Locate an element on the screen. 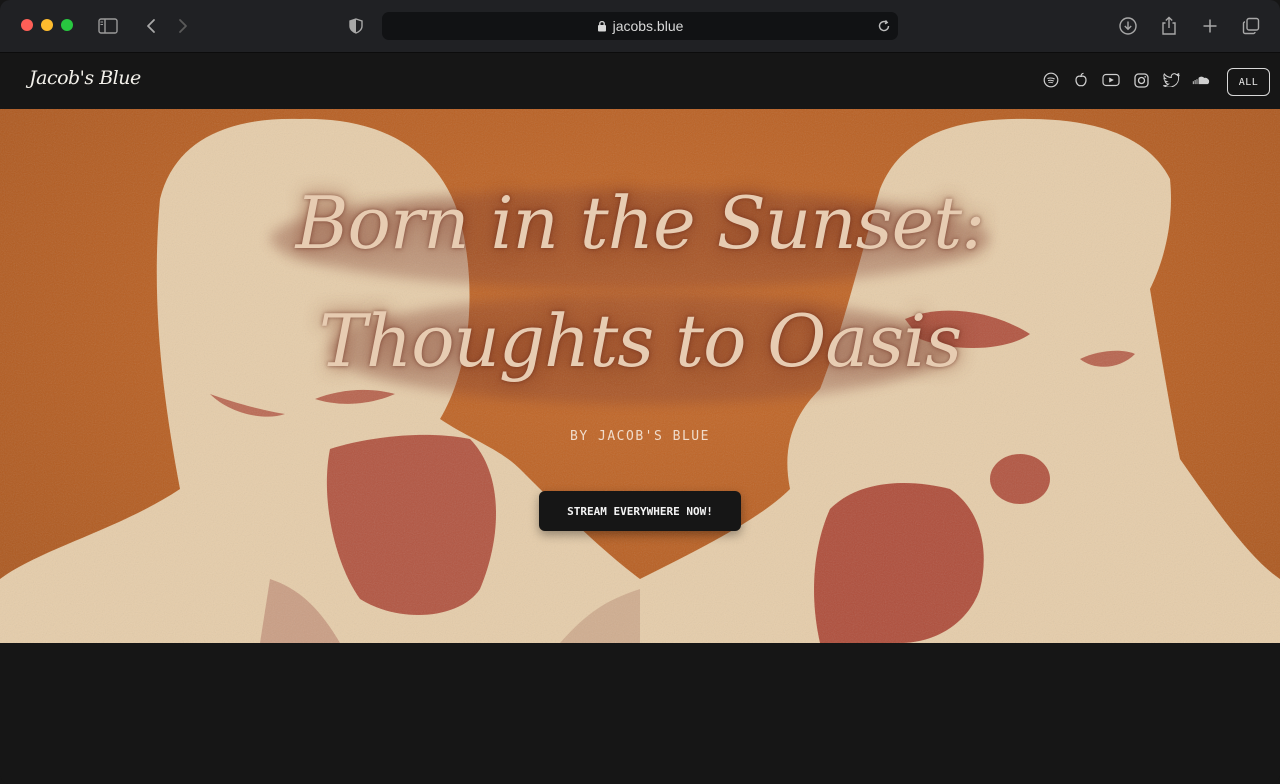  social-links is located at coordinates (1126, 80).